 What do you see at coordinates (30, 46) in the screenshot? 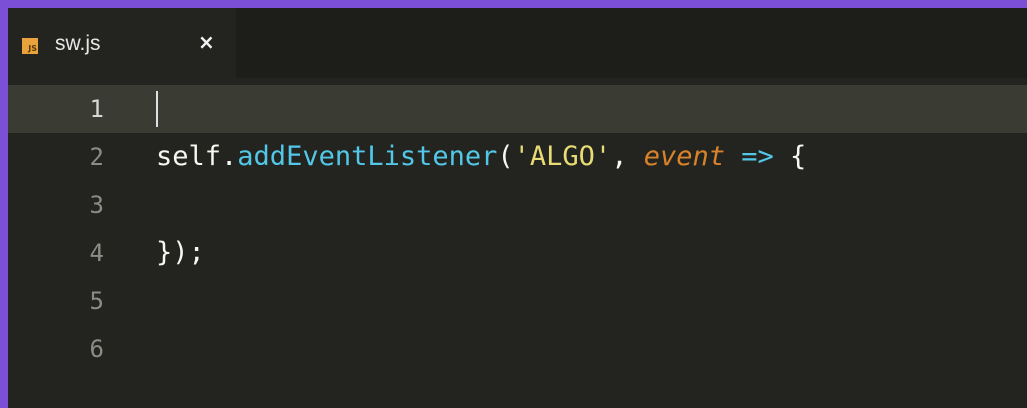
I see `js-file-icon: JS` at bounding box center [30, 46].